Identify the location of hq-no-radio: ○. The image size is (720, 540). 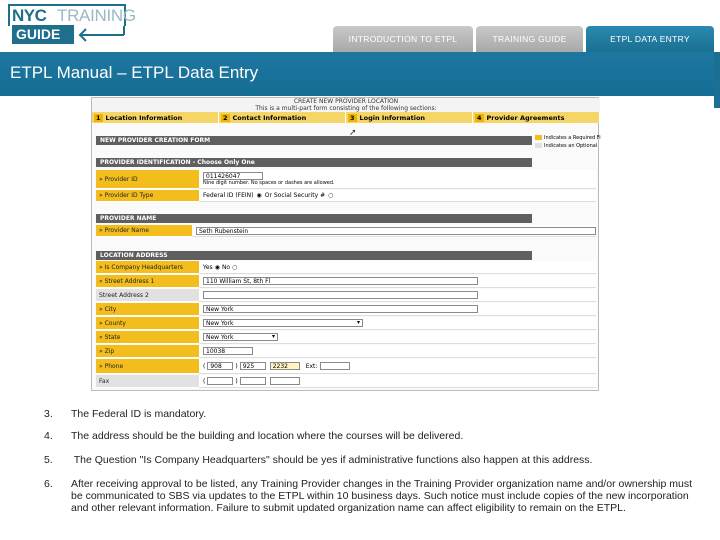
(234, 267).